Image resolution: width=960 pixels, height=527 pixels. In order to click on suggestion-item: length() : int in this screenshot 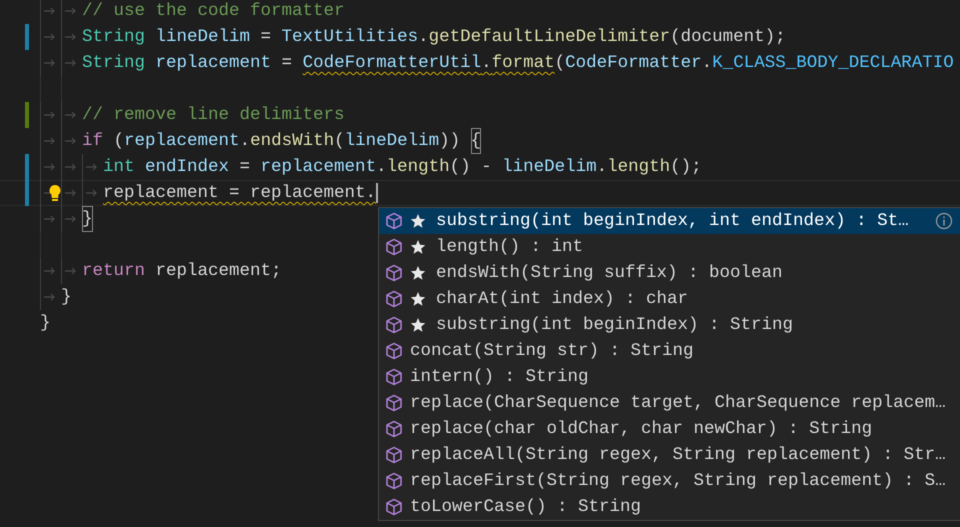, I will do `click(669, 247)`.